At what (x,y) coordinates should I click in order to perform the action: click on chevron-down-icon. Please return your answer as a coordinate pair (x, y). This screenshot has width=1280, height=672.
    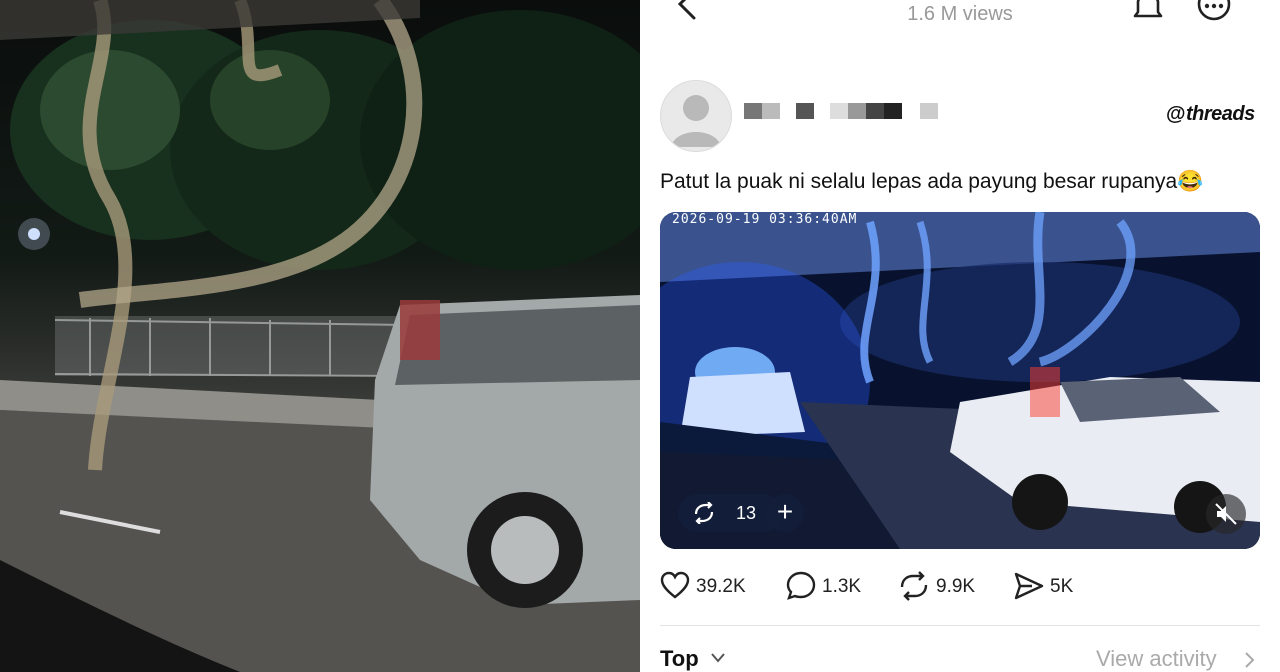
    Looking at the image, I should click on (718, 658).